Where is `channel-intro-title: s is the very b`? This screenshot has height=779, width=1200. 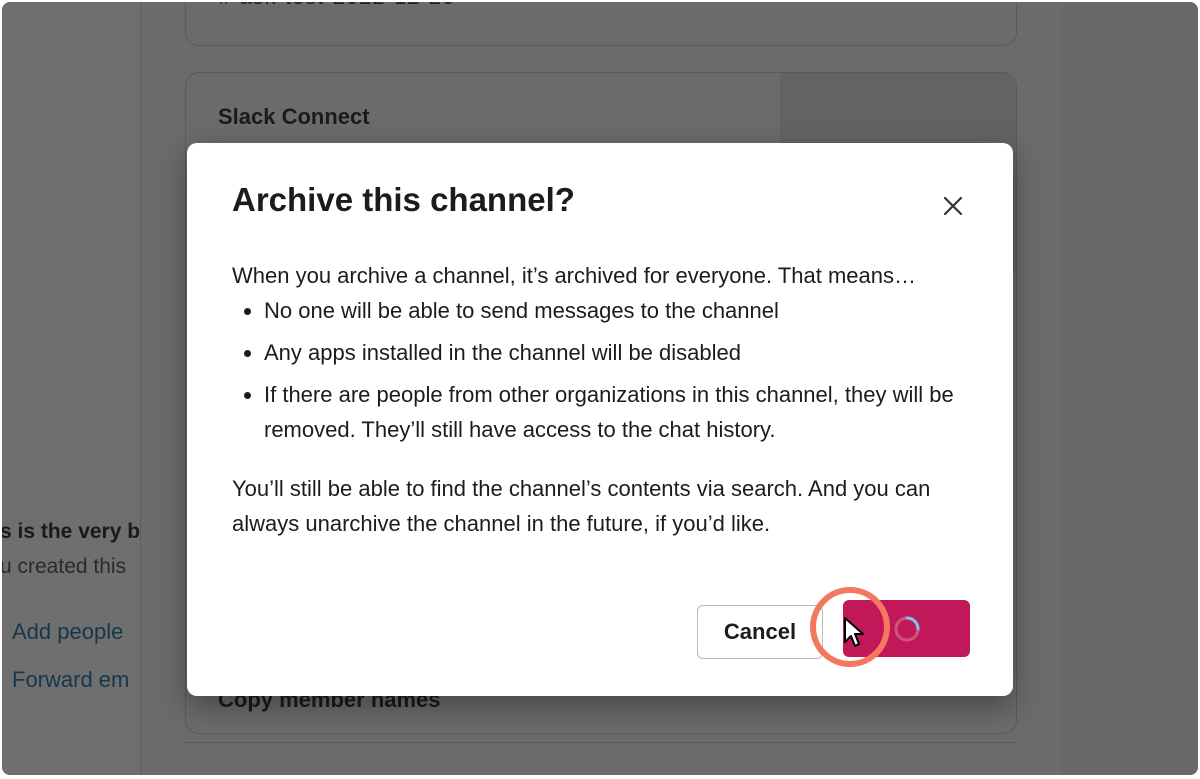 channel-intro-title: s is the very b is located at coordinates (71, 531).